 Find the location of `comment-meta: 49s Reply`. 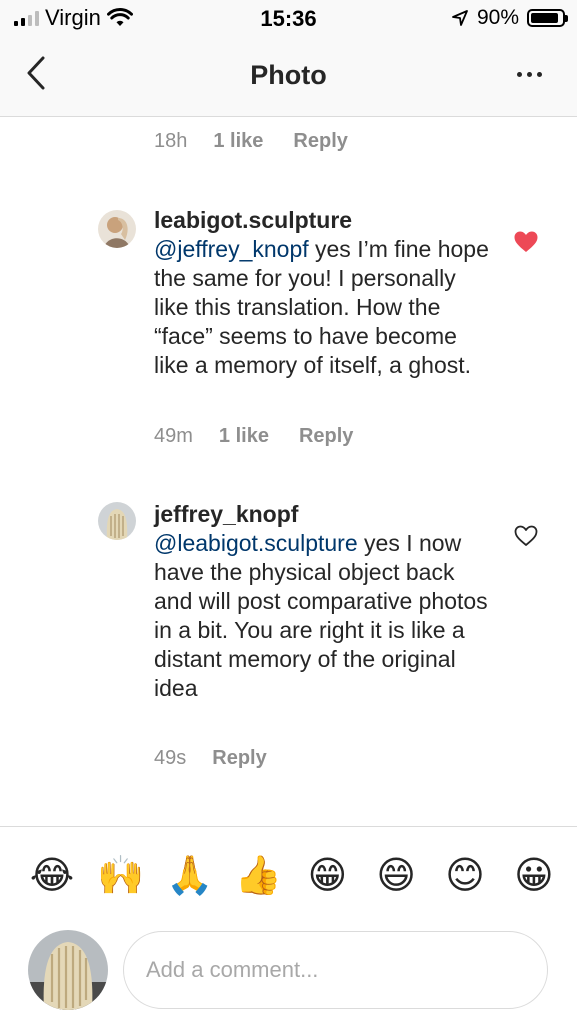

comment-meta: 49s Reply is located at coordinates (210, 758).